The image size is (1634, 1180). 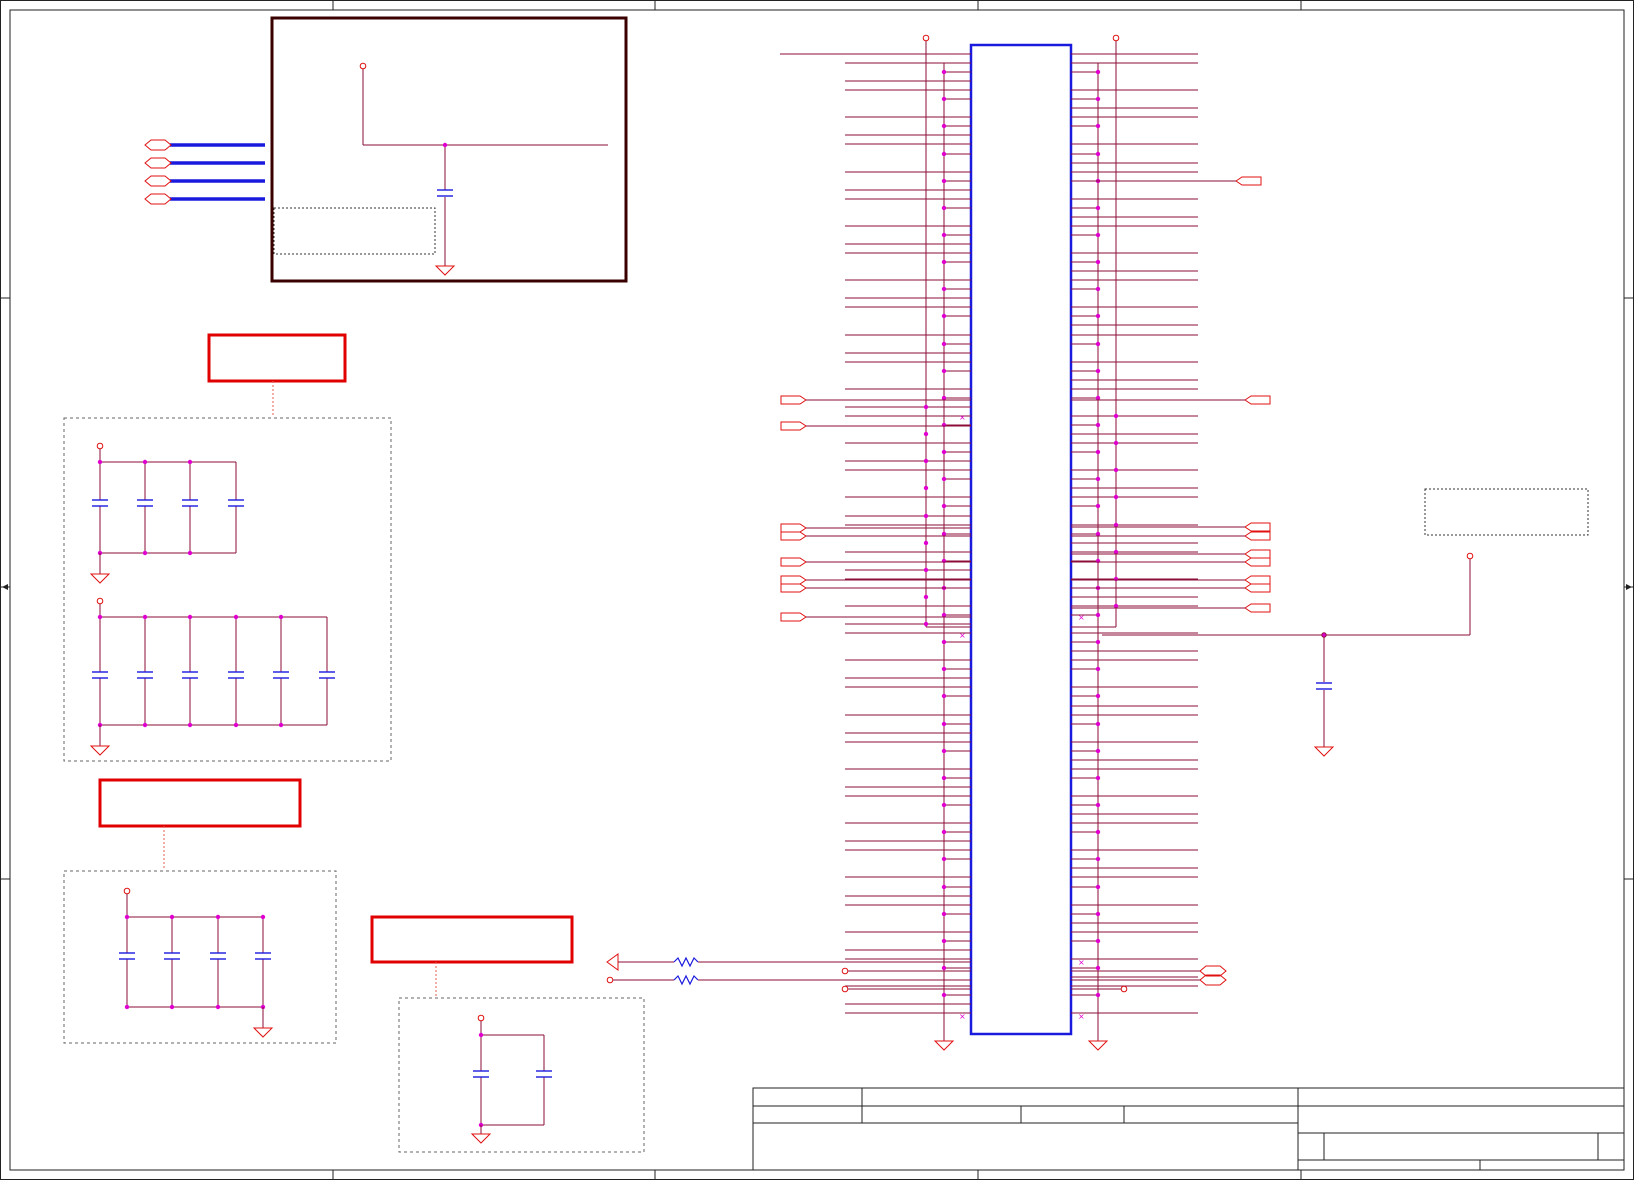 What do you see at coordinates (200, 803) in the screenshot?
I see `cap-group-2-label-box` at bounding box center [200, 803].